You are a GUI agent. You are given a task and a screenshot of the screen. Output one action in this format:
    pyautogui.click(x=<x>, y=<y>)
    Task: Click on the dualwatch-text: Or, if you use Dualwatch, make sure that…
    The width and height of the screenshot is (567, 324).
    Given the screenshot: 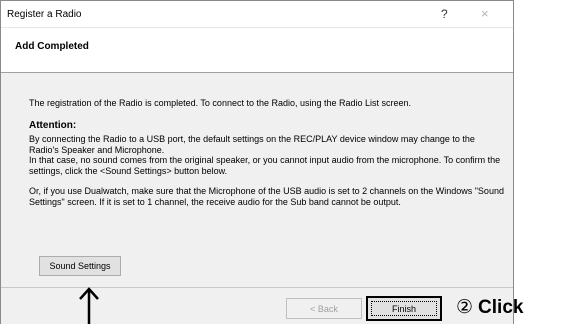 What is the action you would take?
    pyautogui.click(x=266, y=196)
    